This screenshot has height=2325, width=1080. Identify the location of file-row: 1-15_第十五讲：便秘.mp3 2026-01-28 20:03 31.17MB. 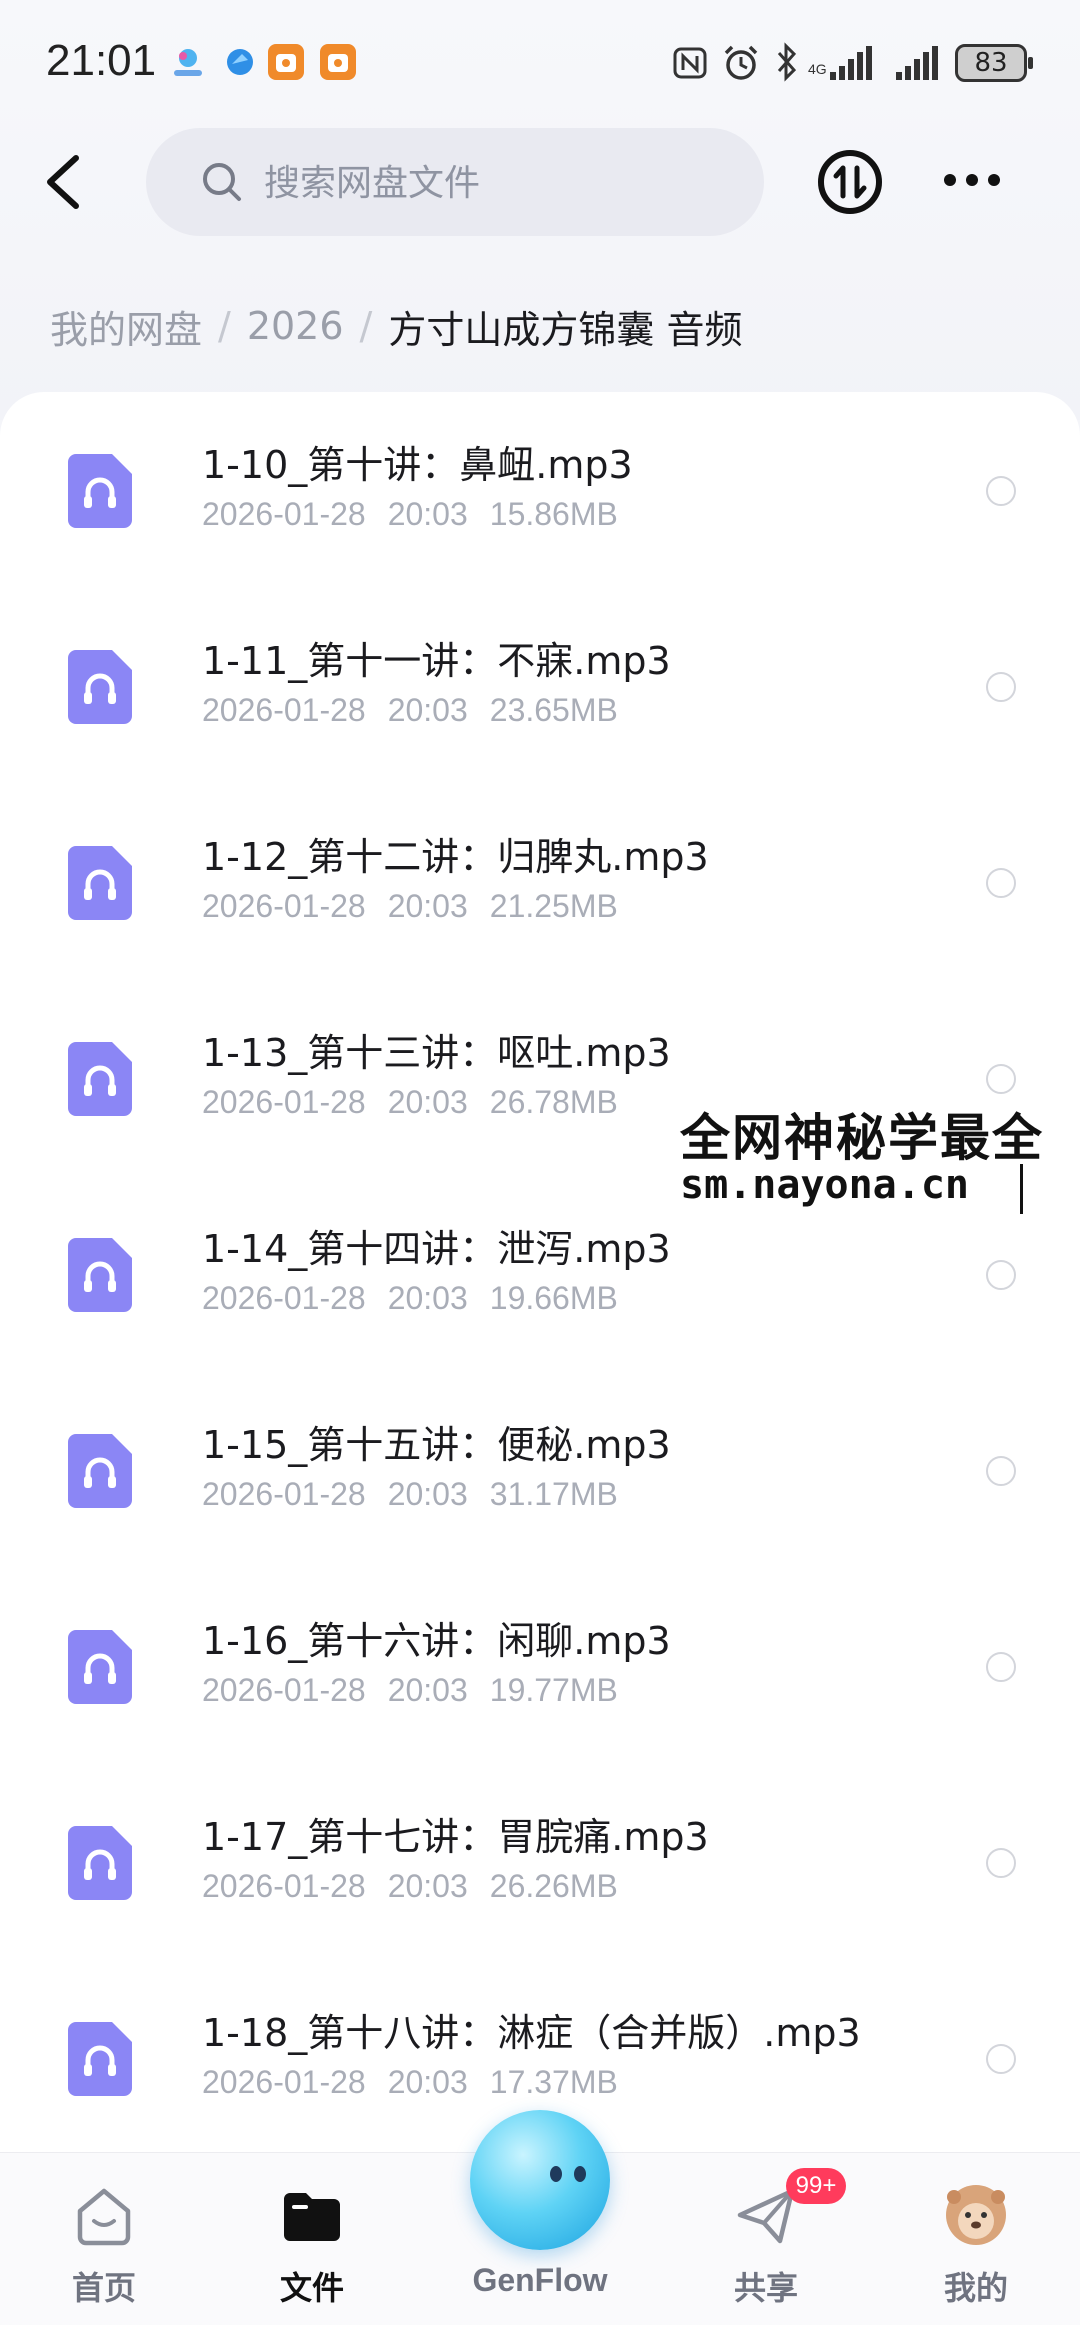
(540, 1470).